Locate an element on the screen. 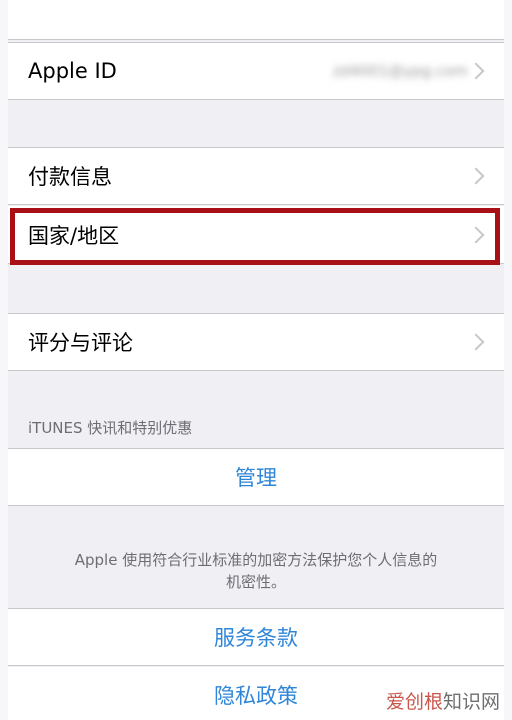 The image size is (512, 720). manage-label: 管理 is located at coordinates (256, 478).